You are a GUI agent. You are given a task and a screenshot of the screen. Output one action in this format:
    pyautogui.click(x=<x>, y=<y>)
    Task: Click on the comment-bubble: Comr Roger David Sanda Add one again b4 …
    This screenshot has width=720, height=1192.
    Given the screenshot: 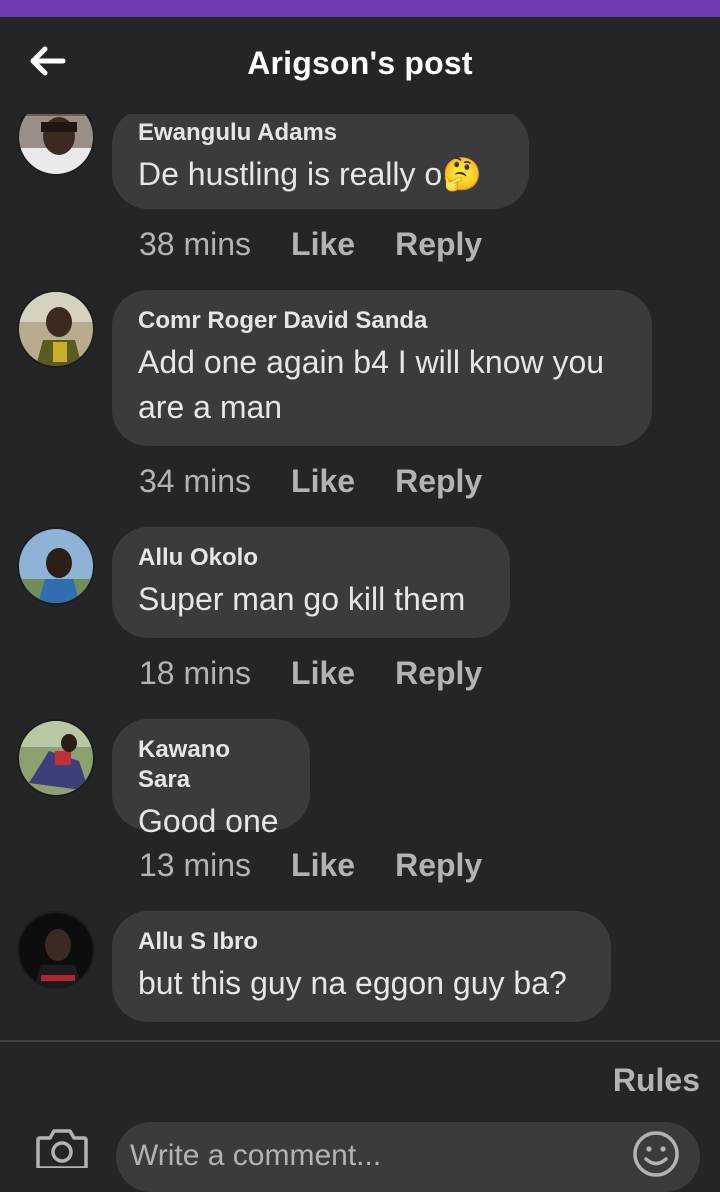 What is the action you would take?
    pyautogui.click(x=382, y=368)
    